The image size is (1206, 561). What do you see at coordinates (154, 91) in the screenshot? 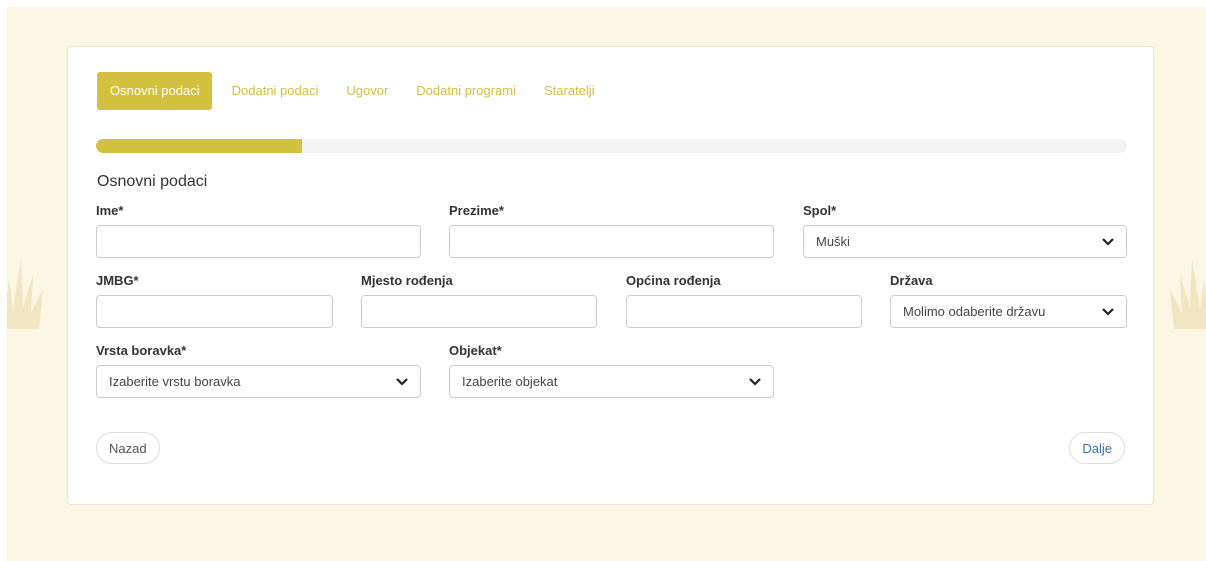
I see `tab-osnovni-podaci: Osnovni podaci` at bounding box center [154, 91].